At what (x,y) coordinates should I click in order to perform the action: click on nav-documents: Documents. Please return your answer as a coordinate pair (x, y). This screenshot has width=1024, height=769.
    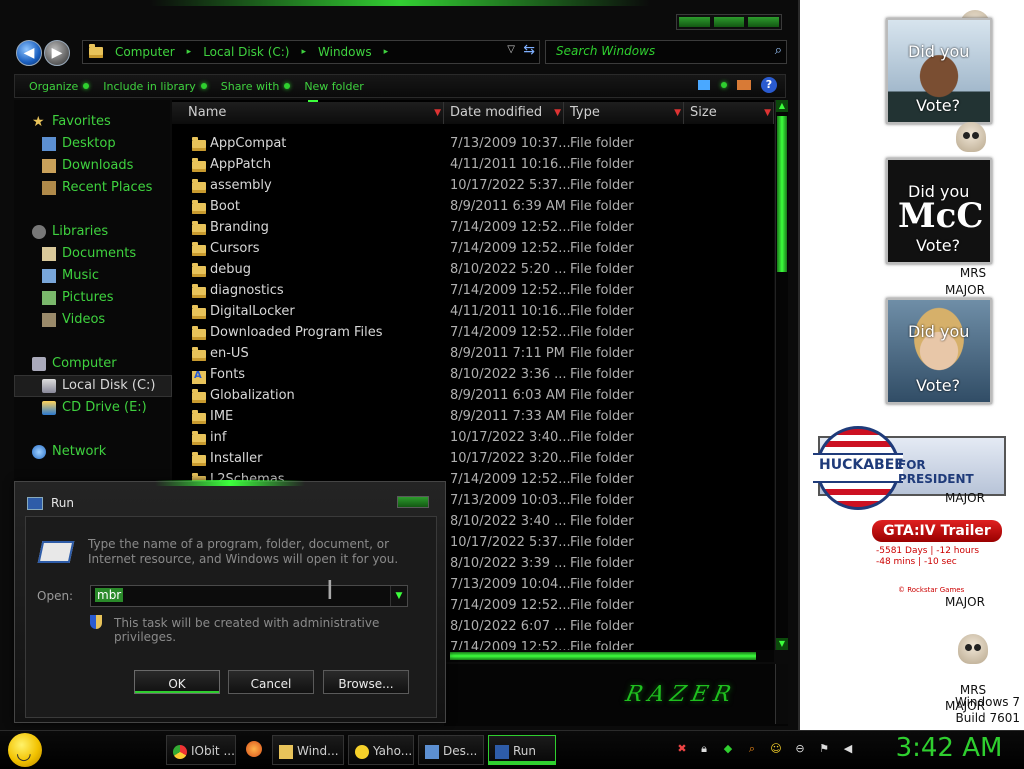
    Looking at the image, I should click on (89, 253).